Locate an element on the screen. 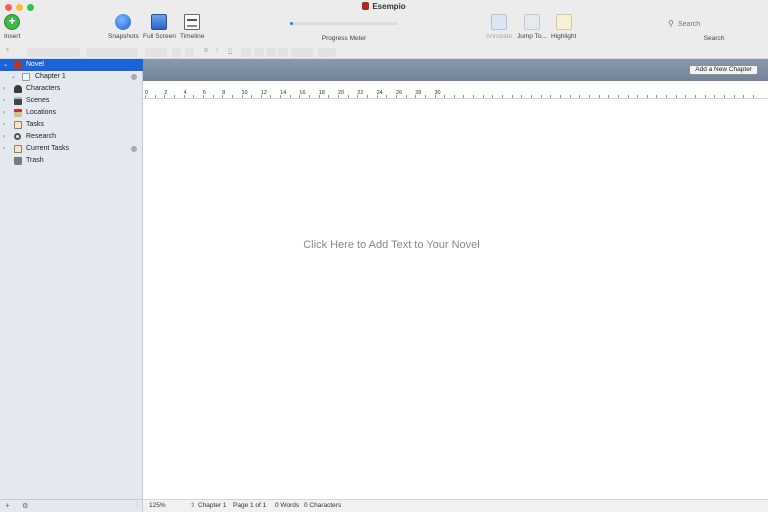 The image size is (768, 512). progress-meter is located at coordinates (344, 23).